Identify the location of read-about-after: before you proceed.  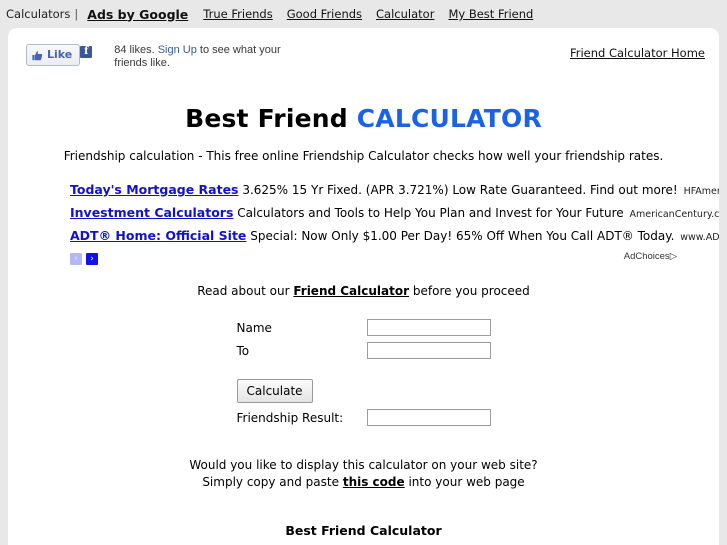
(471, 291).